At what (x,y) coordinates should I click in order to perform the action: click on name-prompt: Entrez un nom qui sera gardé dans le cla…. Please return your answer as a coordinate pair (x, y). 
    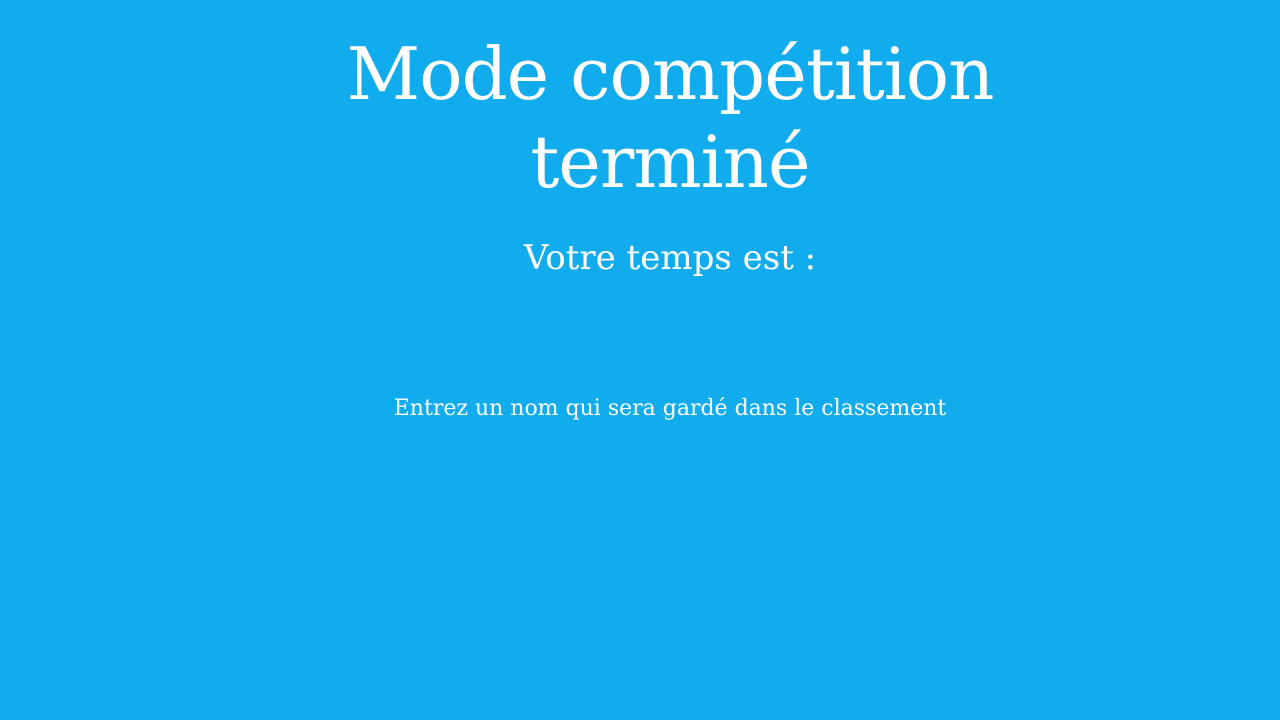
    Looking at the image, I should click on (670, 408).